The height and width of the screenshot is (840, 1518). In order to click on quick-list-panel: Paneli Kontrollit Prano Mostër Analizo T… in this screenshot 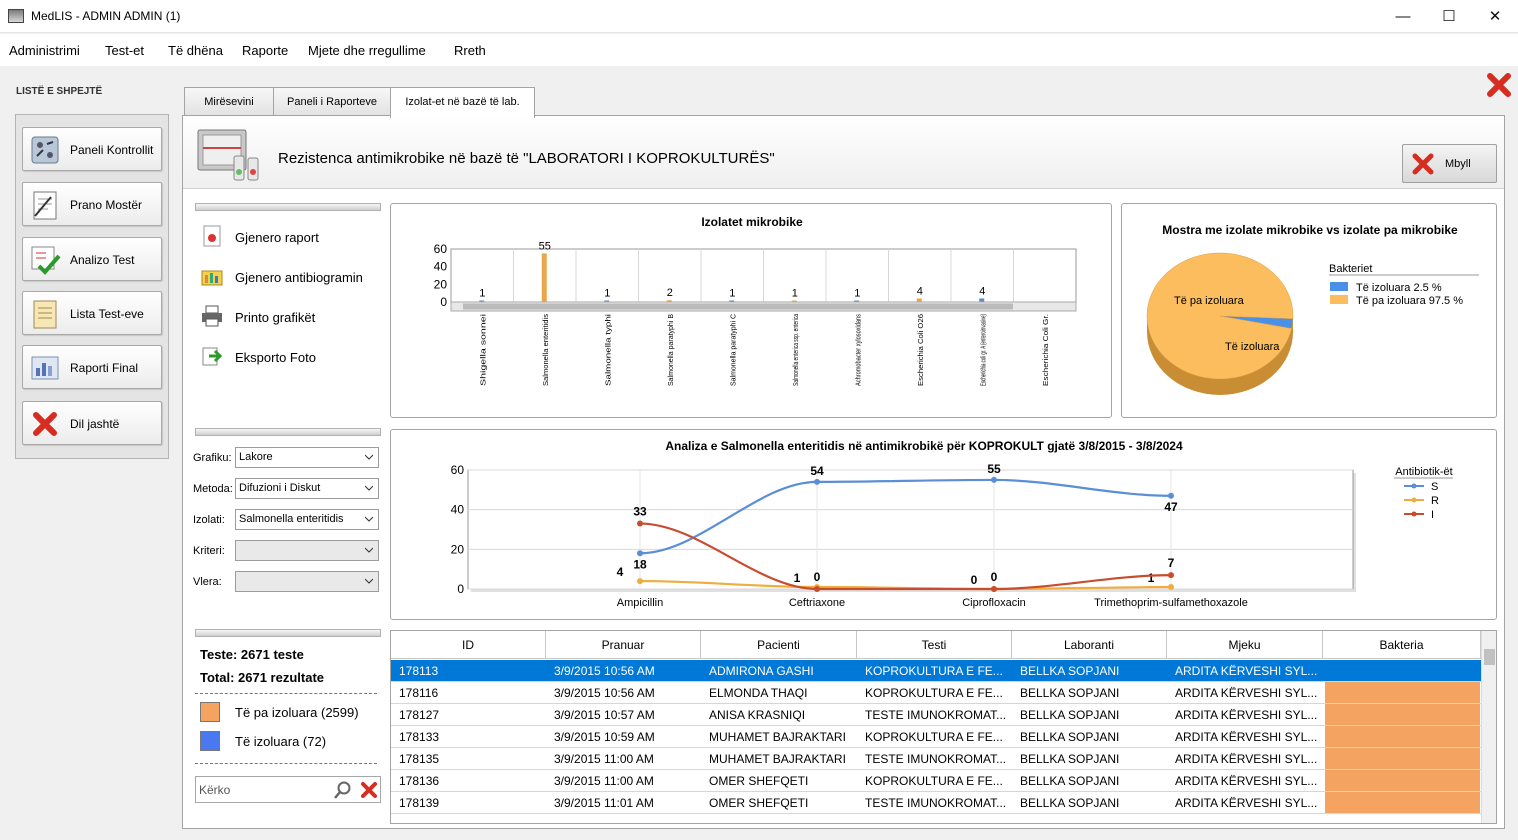, I will do `click(92, 286)`.